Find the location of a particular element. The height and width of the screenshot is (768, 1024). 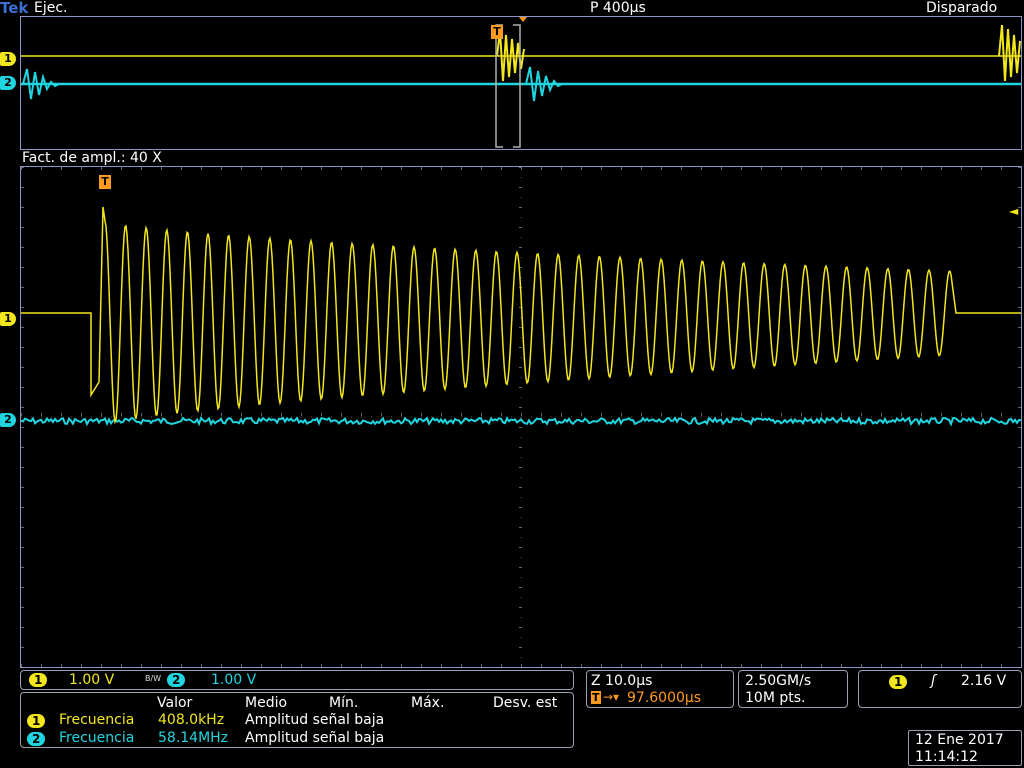

zoom-timebase: Z 10.0µs is located at coordinates (621, 681).